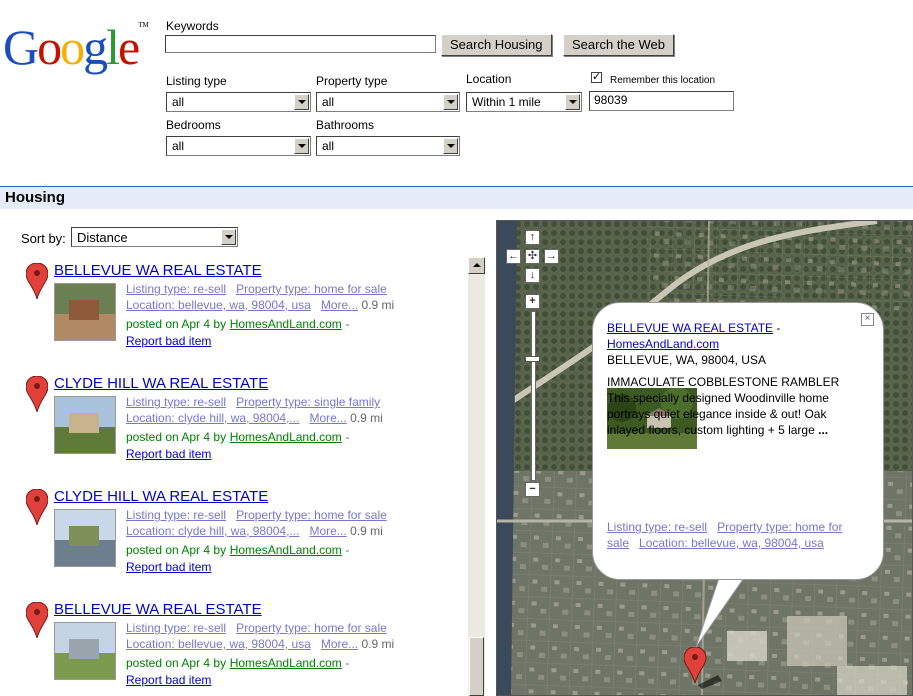  I want to click on listing-type-select: all, so click(238, 102).